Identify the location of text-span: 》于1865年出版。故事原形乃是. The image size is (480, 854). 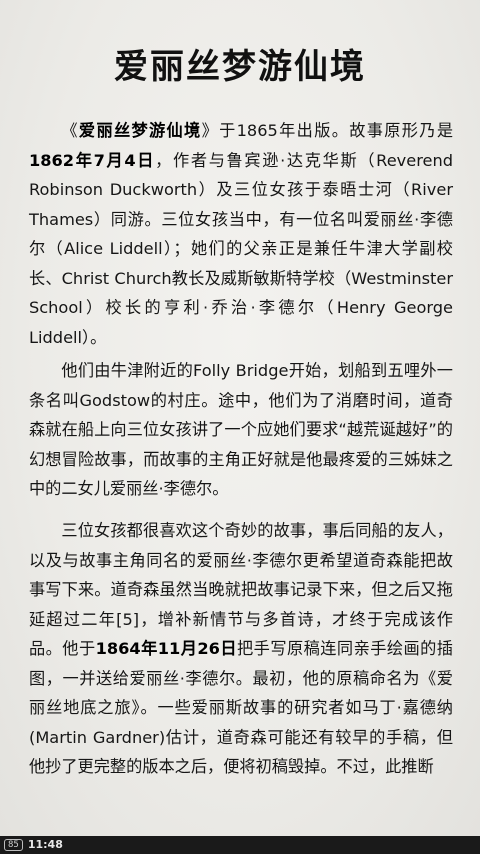
(327, 130).